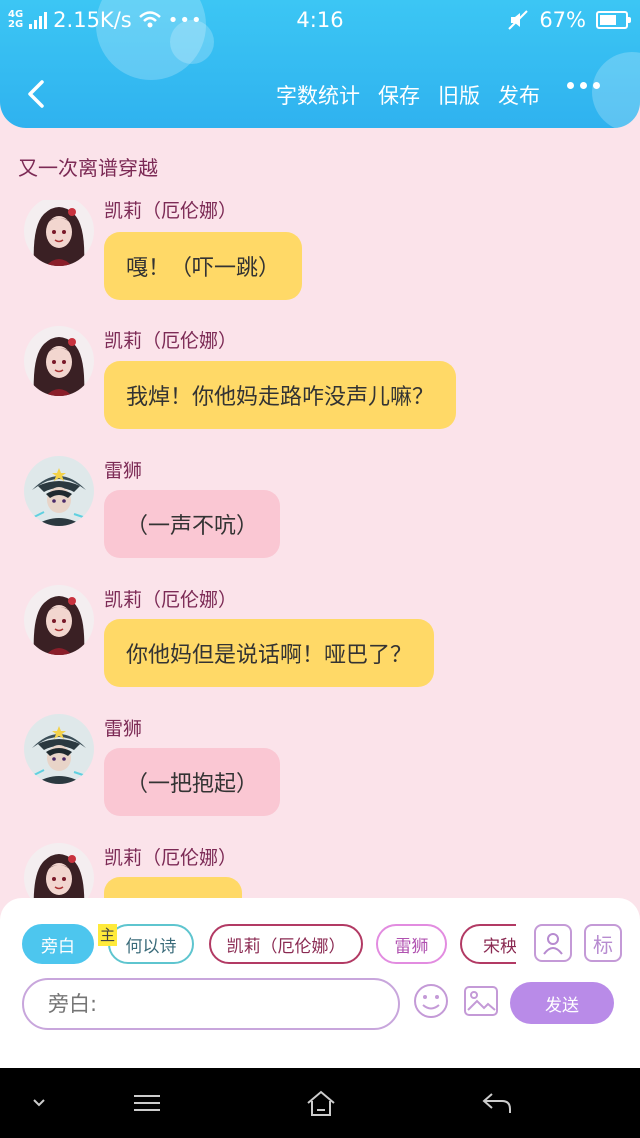 The image size is (640, 1138). What do you see at coordinates (320, 769) in the screenshot?
I see `chat-message: 雷狮 （一把抱起）` at bounding box center [320, 769].